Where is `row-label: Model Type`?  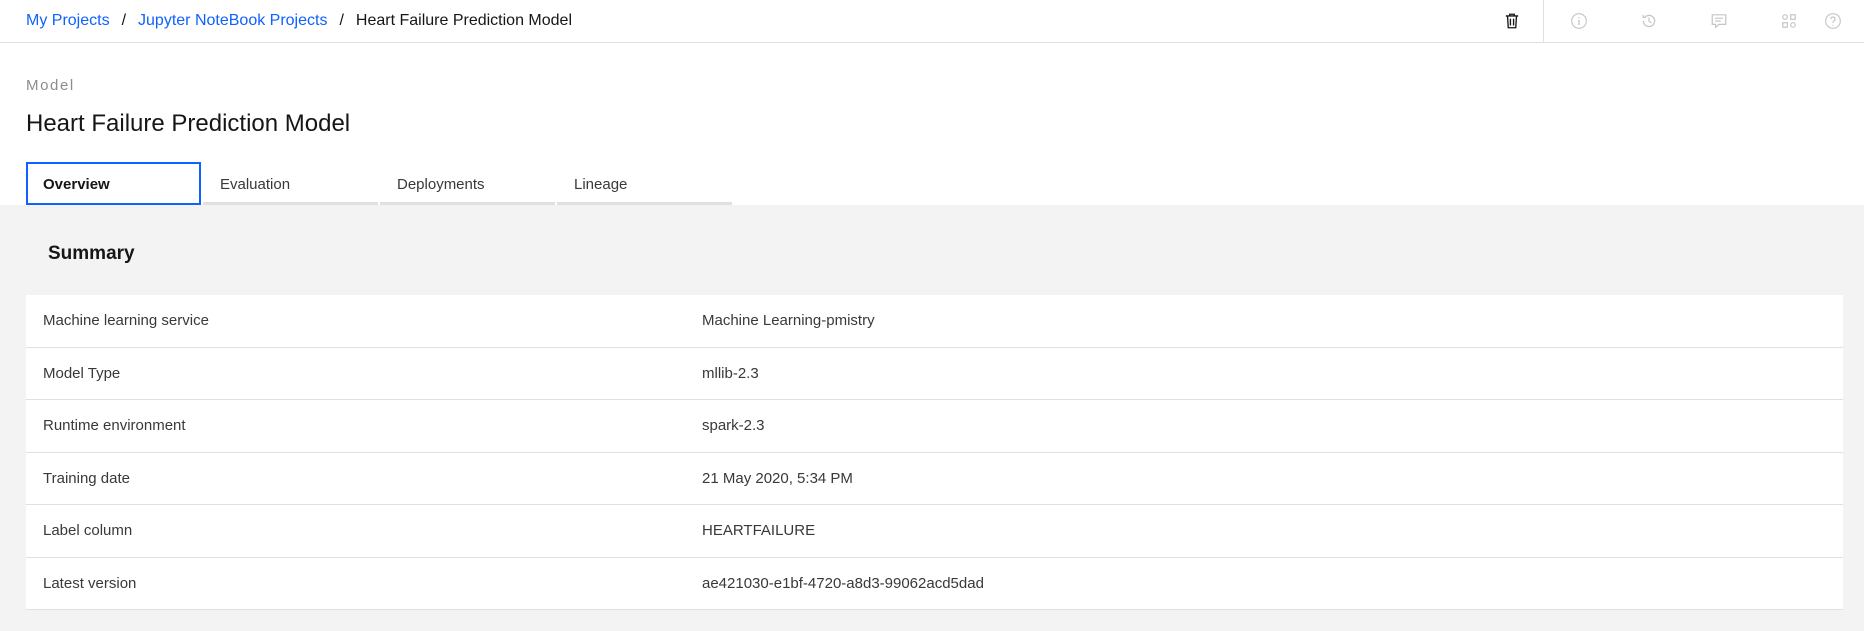 row-label: Model Type is located at coordinates (82, 373).